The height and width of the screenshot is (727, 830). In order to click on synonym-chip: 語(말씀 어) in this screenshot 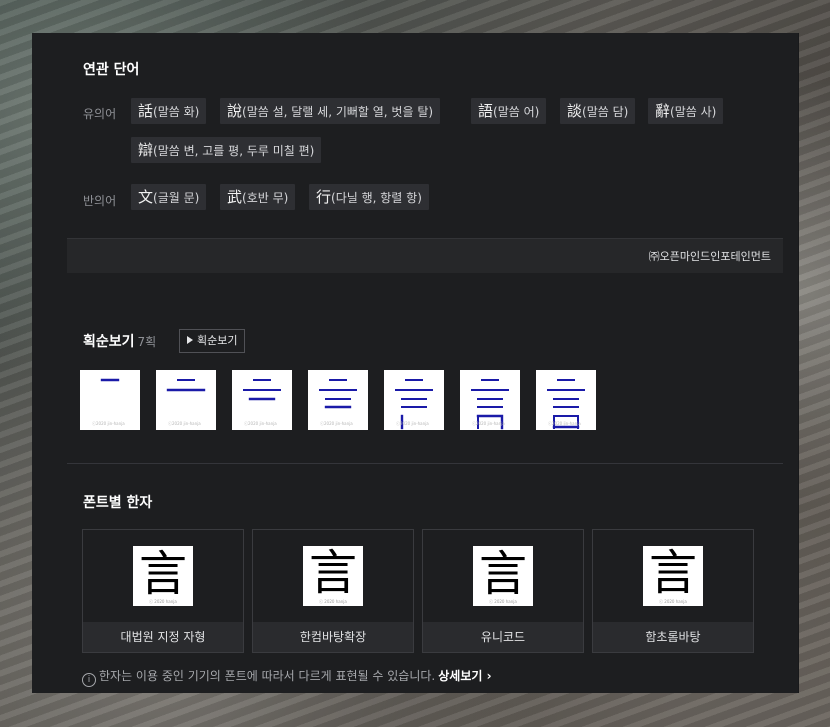, I will do `click(509, 111)`.